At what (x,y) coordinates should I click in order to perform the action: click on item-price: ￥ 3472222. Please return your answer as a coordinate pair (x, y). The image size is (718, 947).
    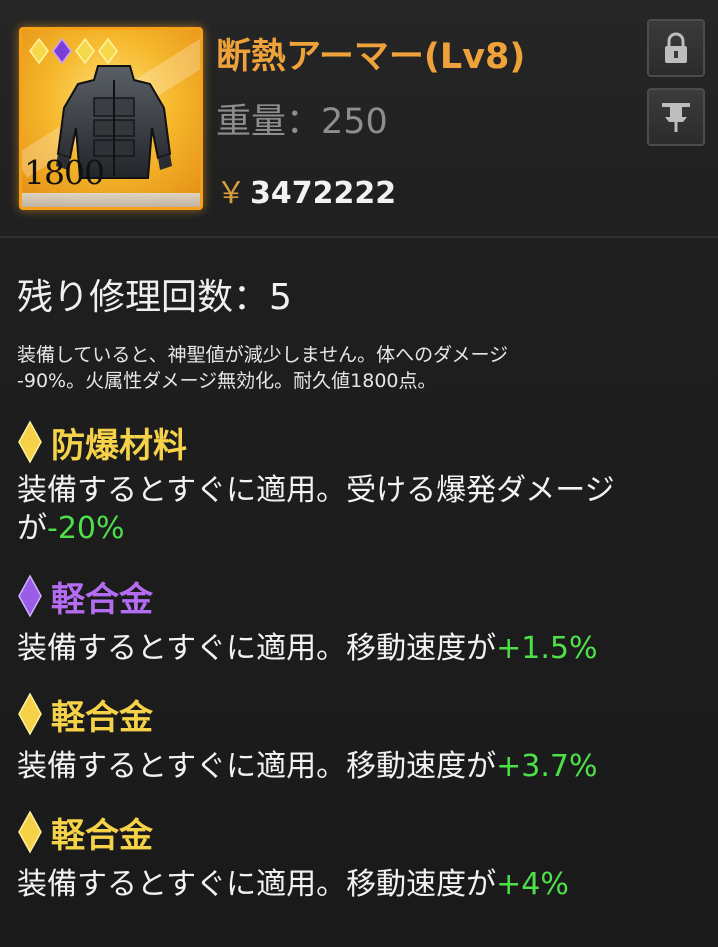
    Looking at the image, I should click on (306, 190).